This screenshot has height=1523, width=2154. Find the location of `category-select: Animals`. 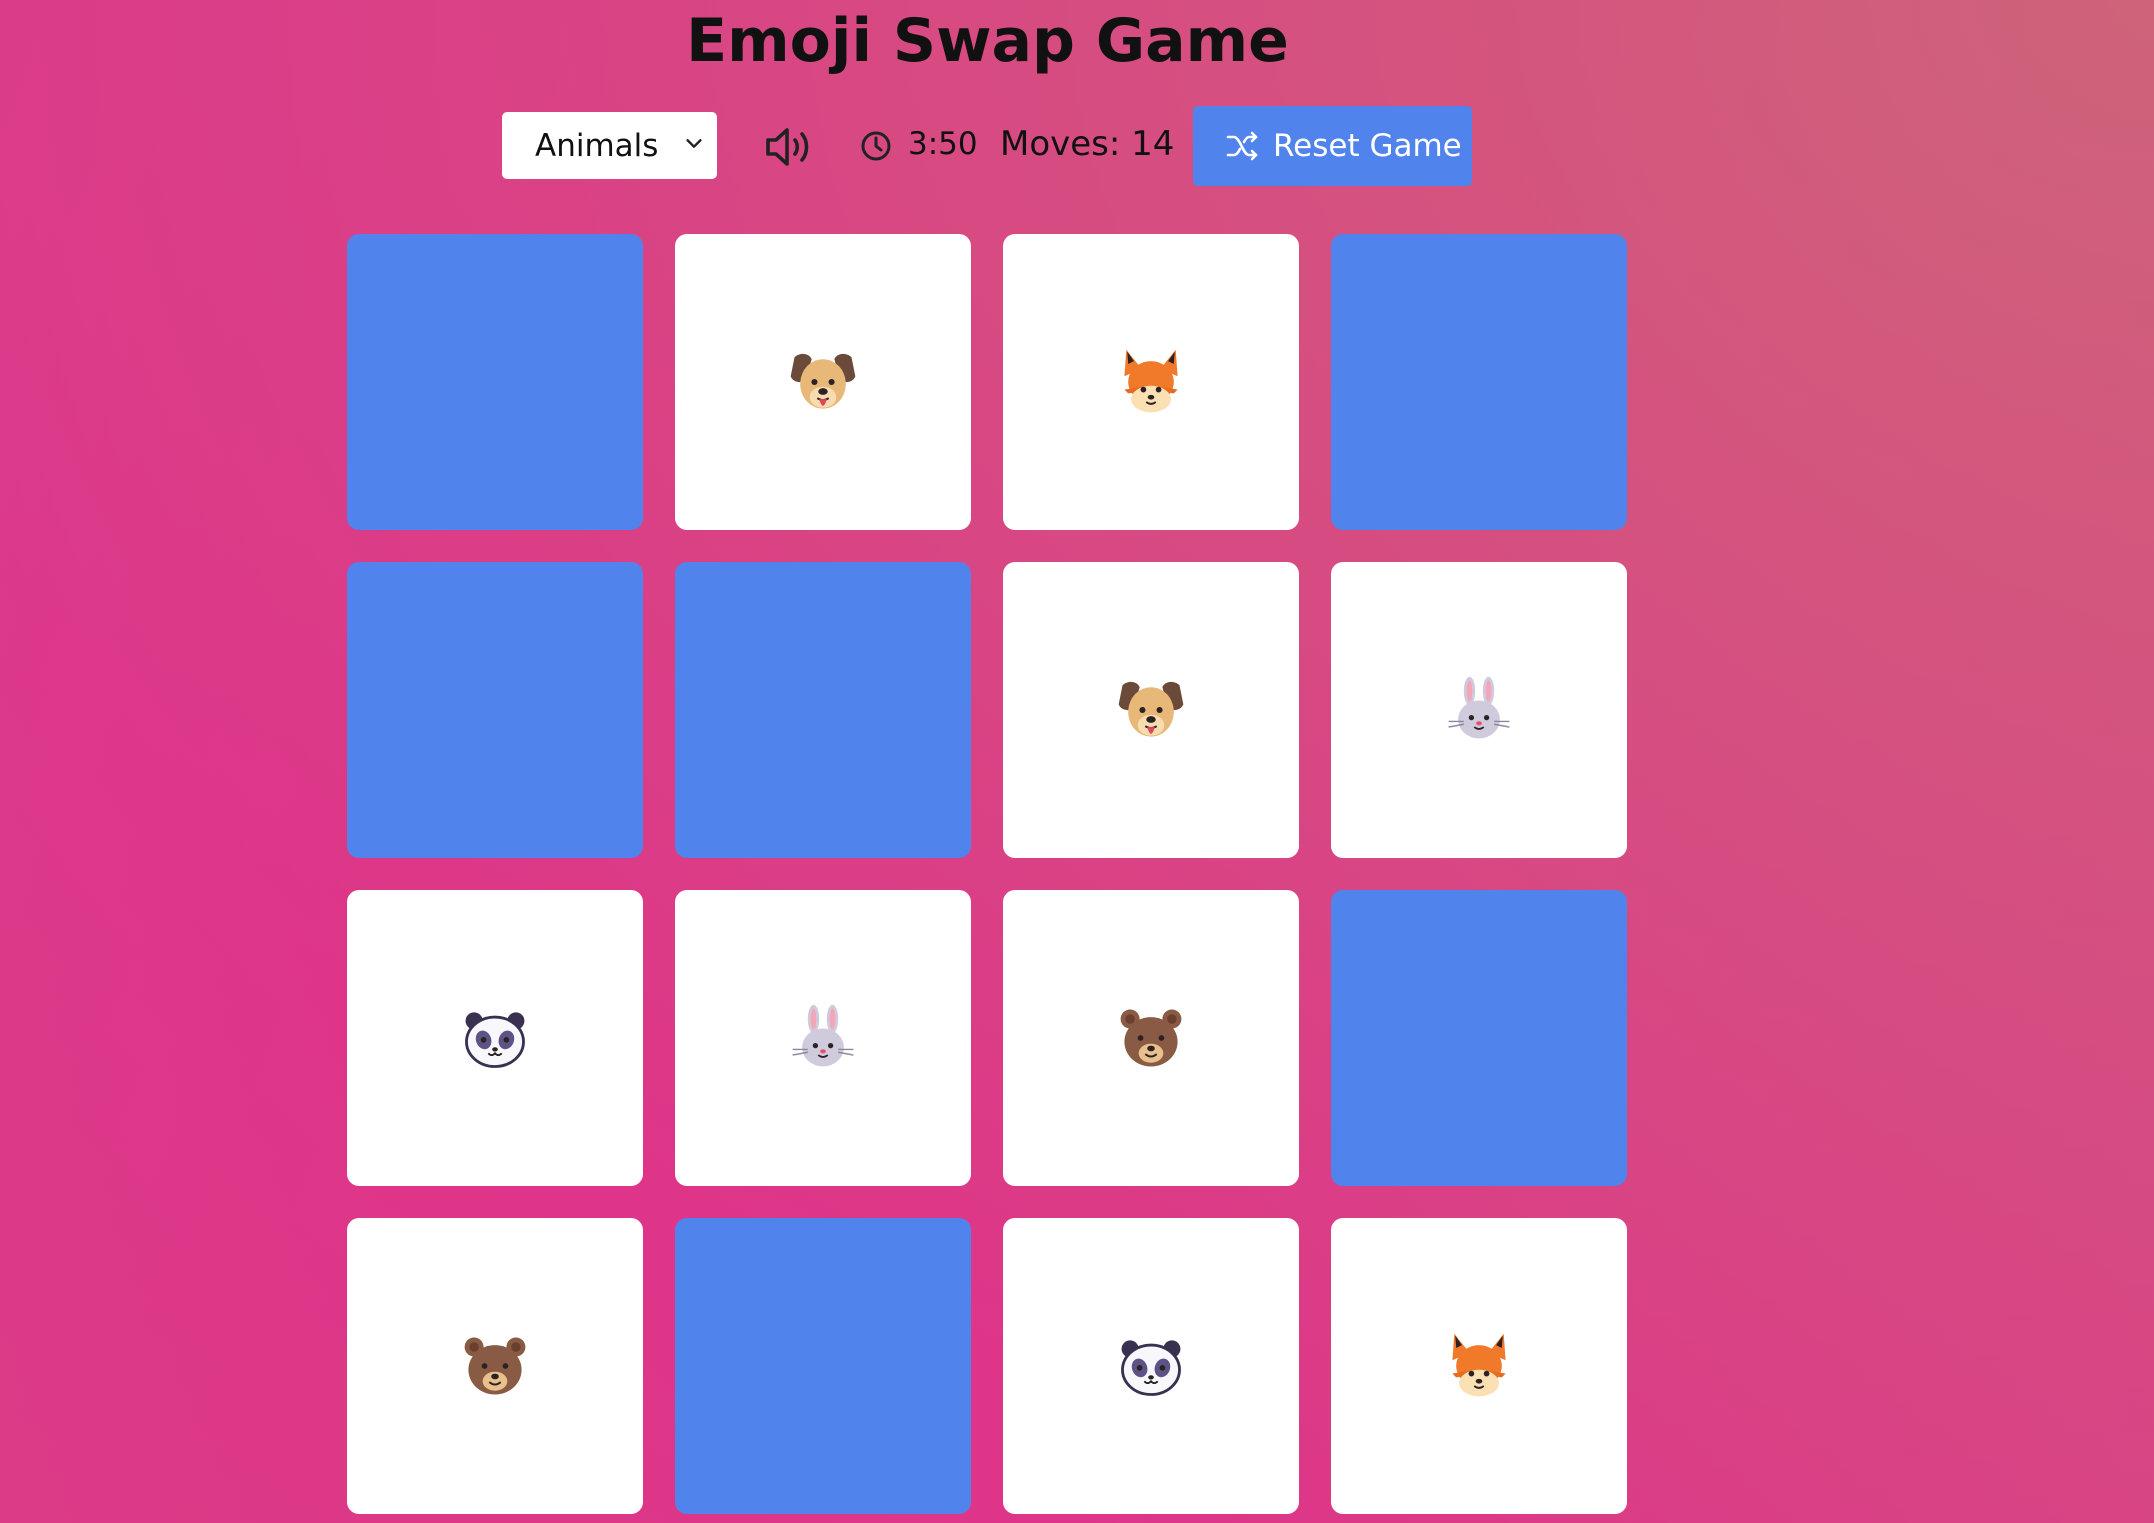

category-select: Animals is located at coordinates (609, 145).